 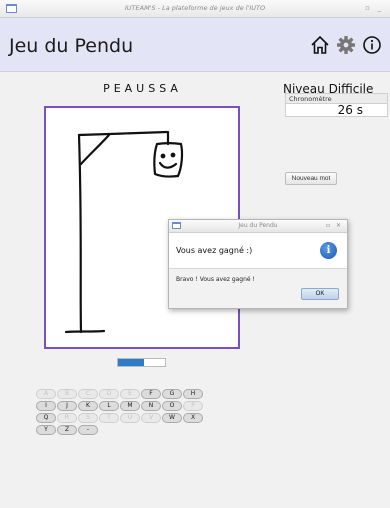 I want to click on letter-key-b: B, so click(x=67, y=394).